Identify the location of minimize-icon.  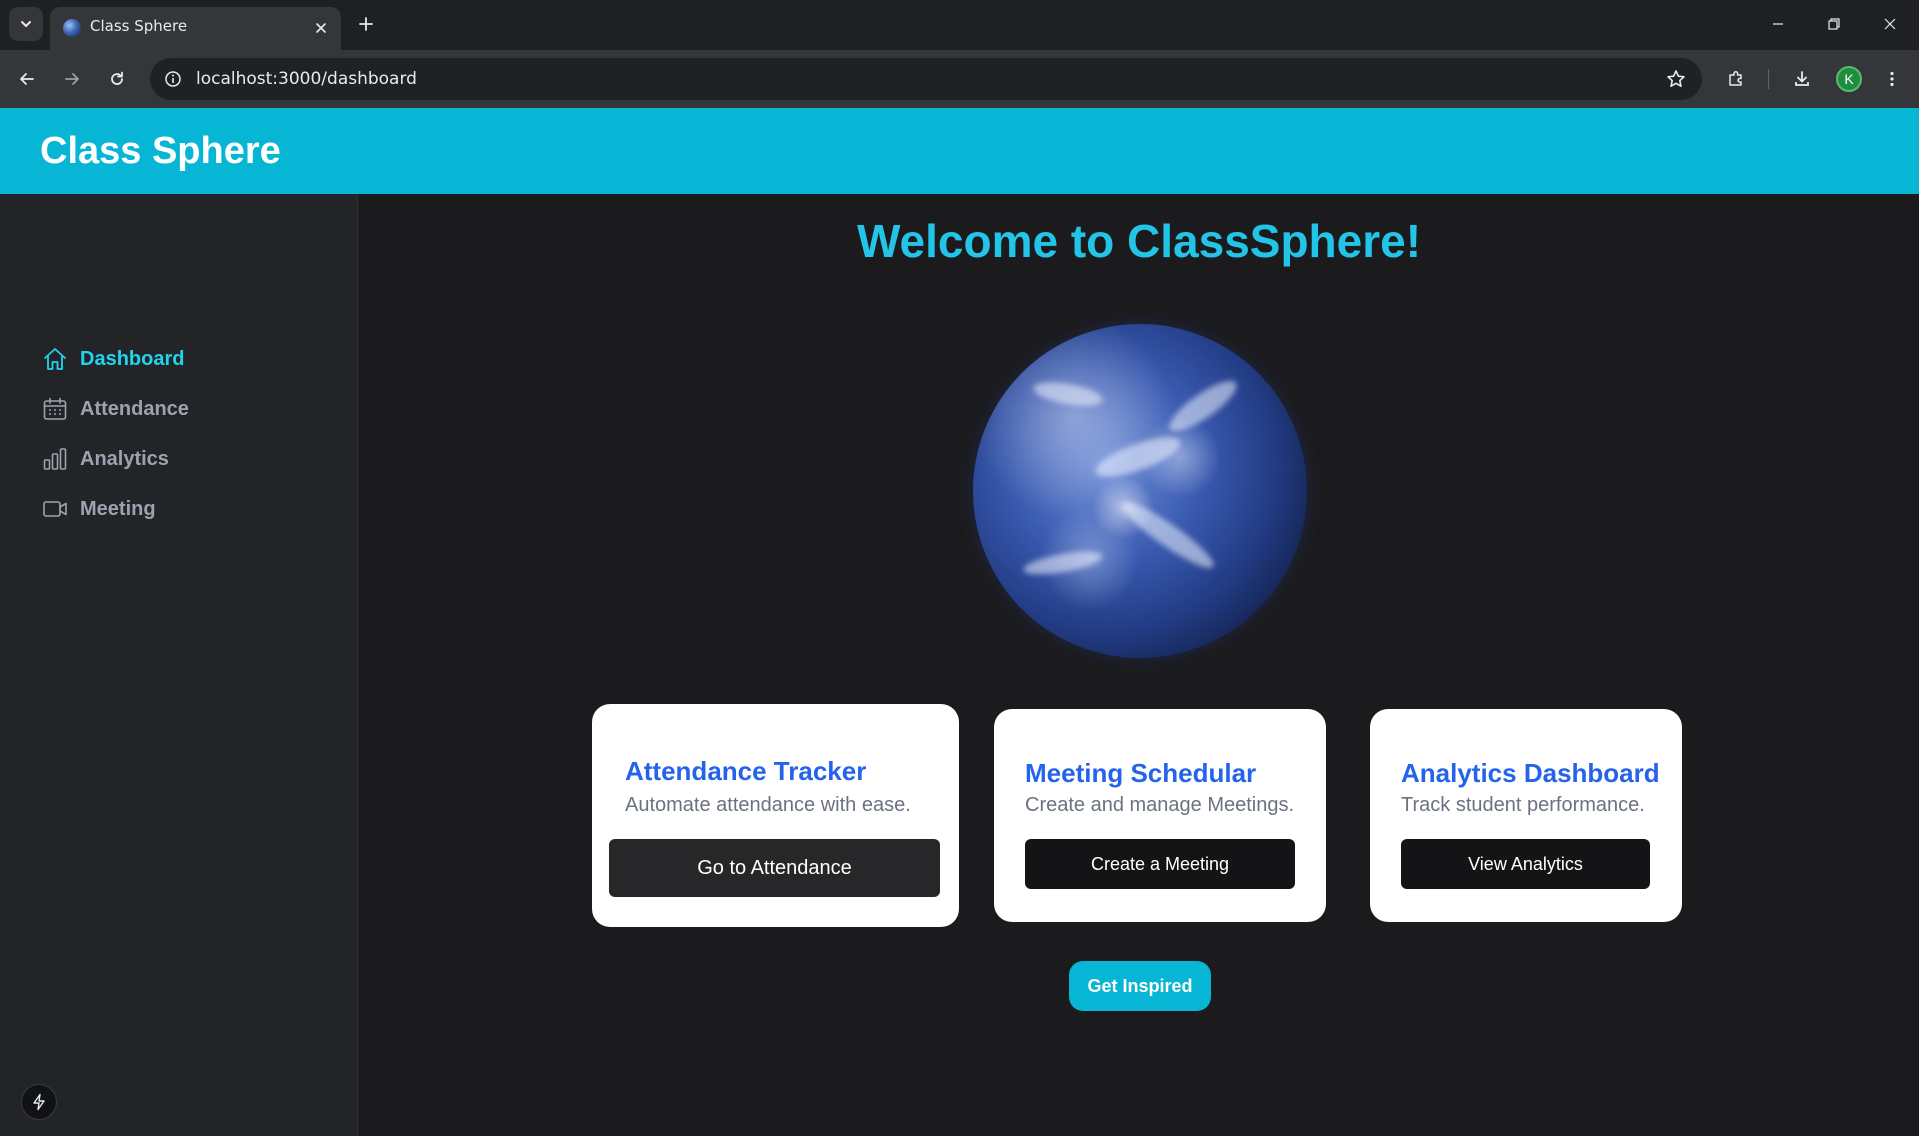
(1778, 24).